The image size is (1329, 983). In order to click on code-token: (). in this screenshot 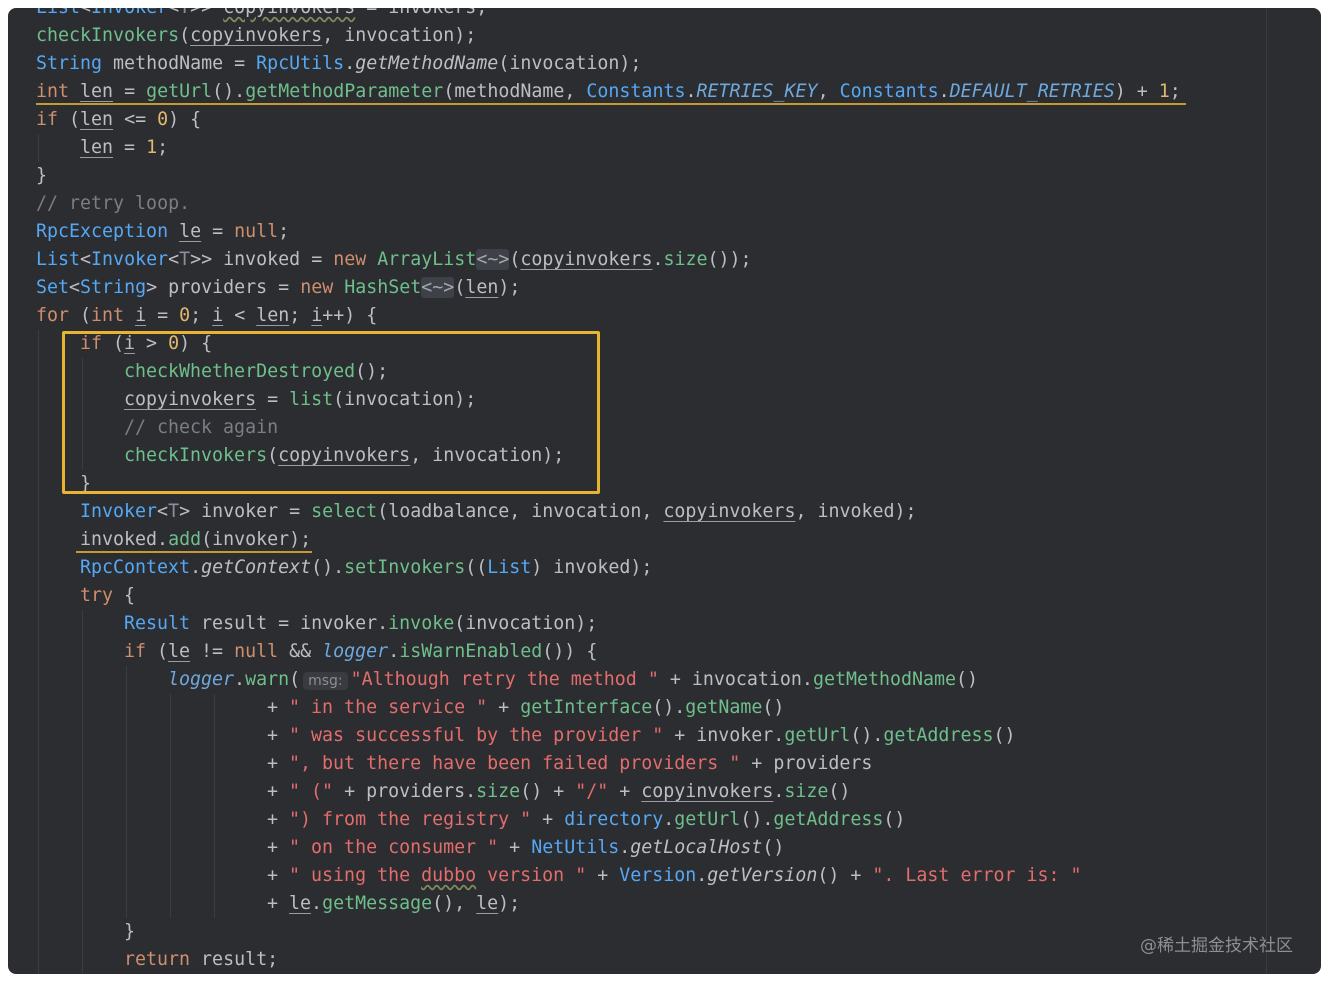, I will do `click(229, 91)`.